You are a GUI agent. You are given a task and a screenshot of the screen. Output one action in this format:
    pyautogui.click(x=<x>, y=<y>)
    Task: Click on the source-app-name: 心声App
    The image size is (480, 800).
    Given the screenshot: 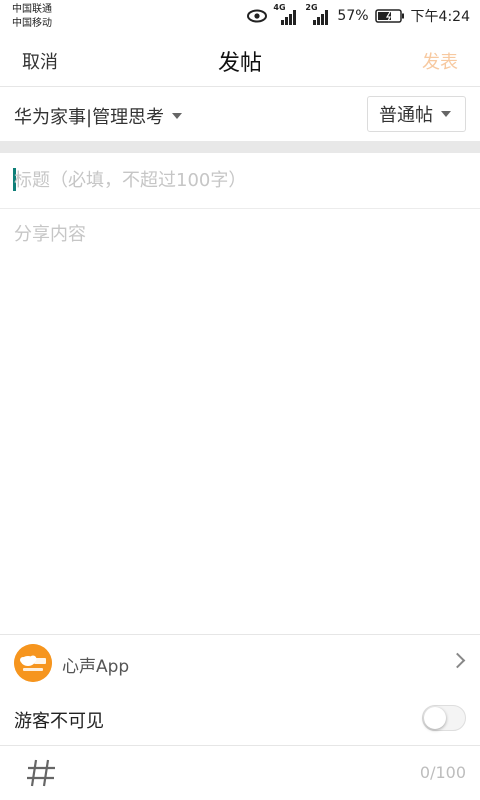 What is the action you would take?
    pyautogui.click(x=96, y=667)
    